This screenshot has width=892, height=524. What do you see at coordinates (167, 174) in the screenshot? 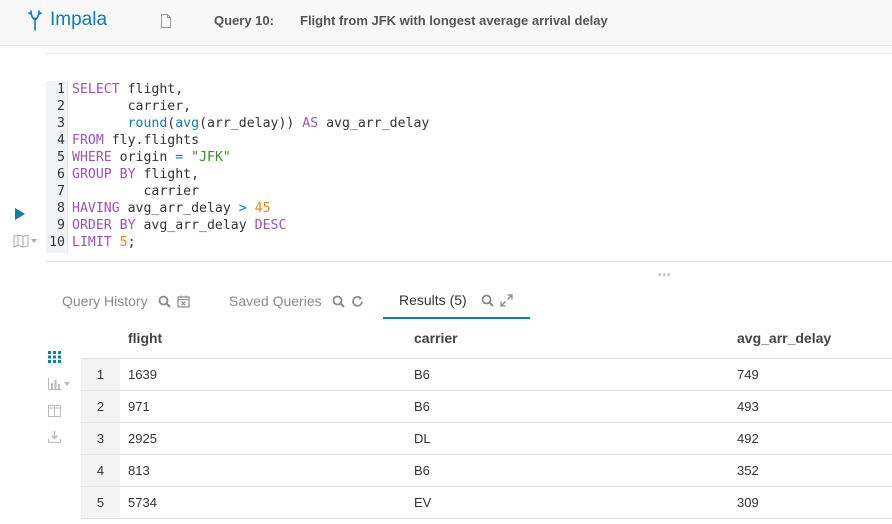
I see `code-token: flight,` at bounding box center [167, 174].